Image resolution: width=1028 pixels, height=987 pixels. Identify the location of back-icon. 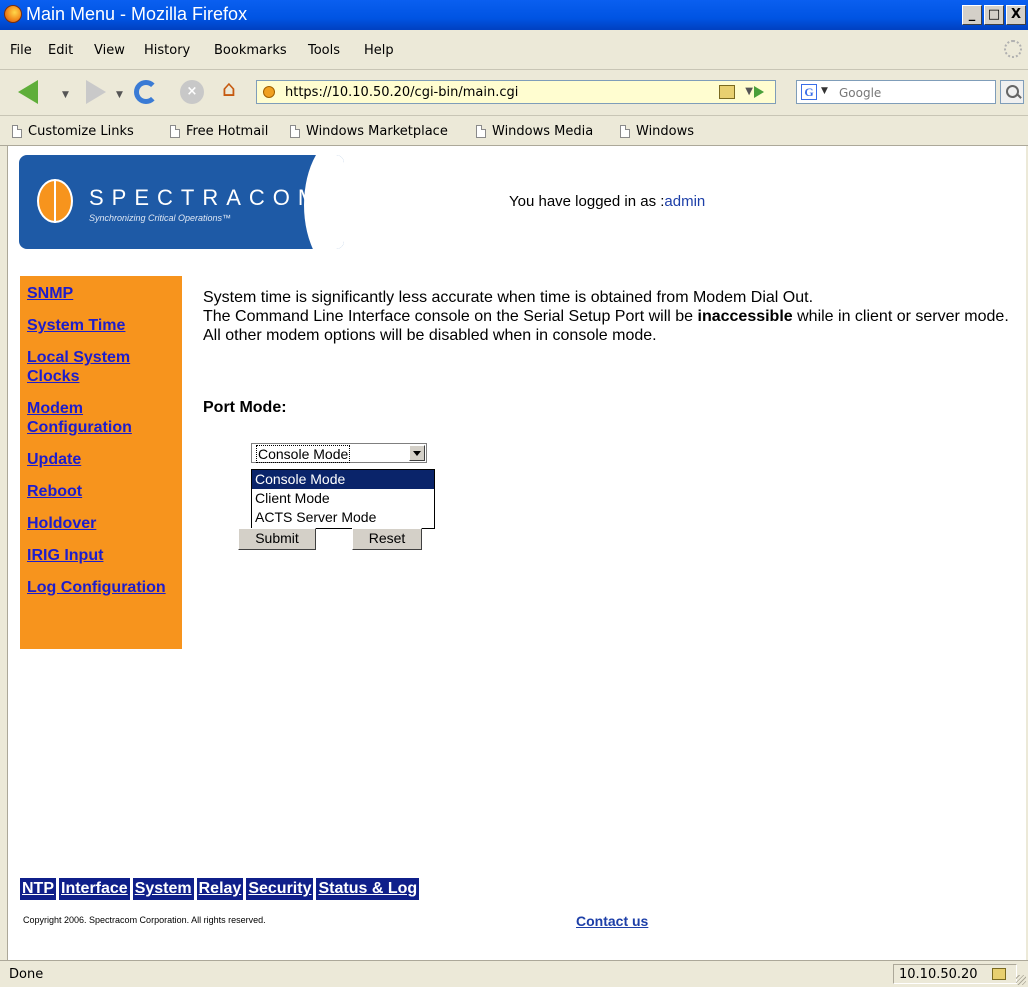
(28, 92).